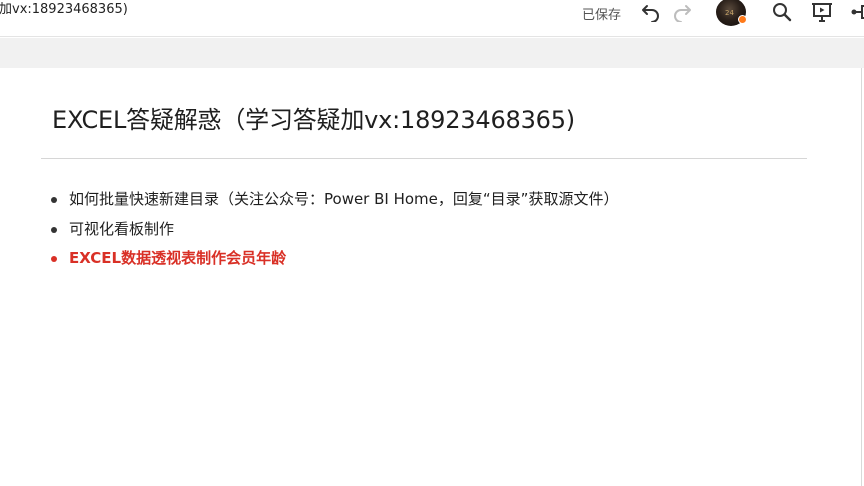 The height and width of the screenshot is (486, 864). I want to click on page-edge, so click(861, 277).